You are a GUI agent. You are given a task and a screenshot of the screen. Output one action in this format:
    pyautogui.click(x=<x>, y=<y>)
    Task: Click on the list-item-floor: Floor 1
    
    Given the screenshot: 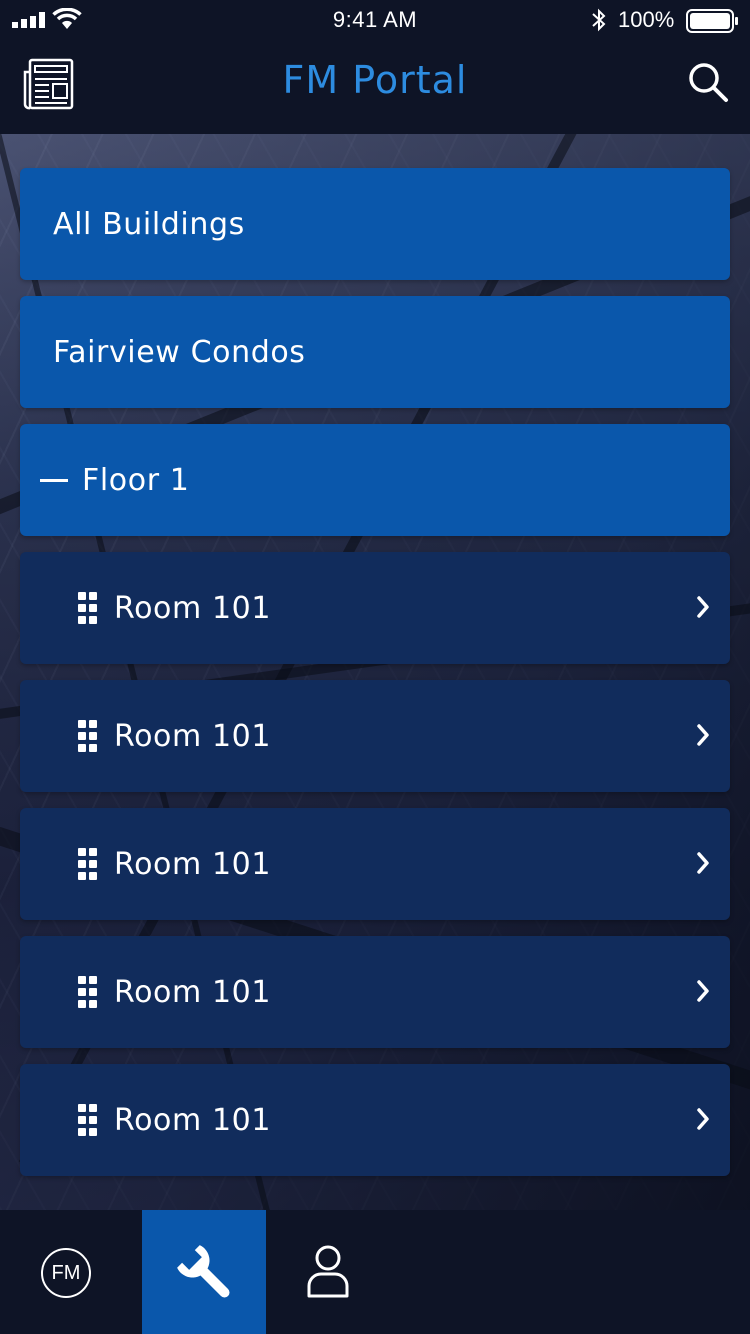 What is the action you would take?
    pyautogui.click(x=375, y=480)
    